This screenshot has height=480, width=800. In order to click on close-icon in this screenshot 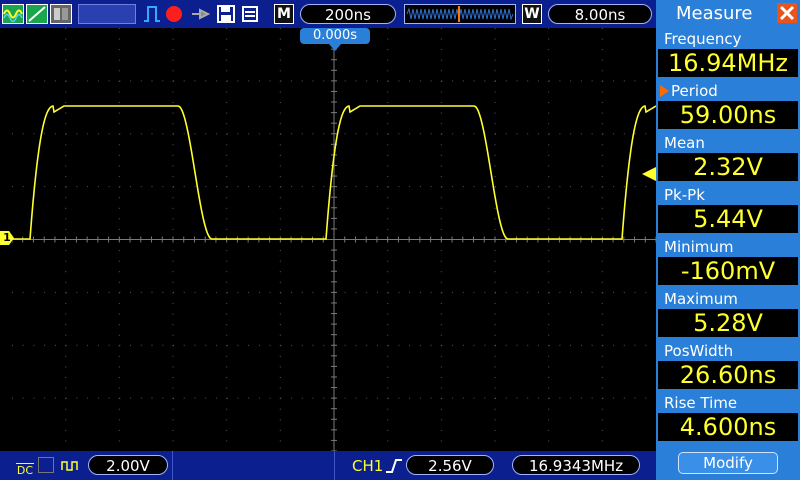, I will do `click(787, 13)`.